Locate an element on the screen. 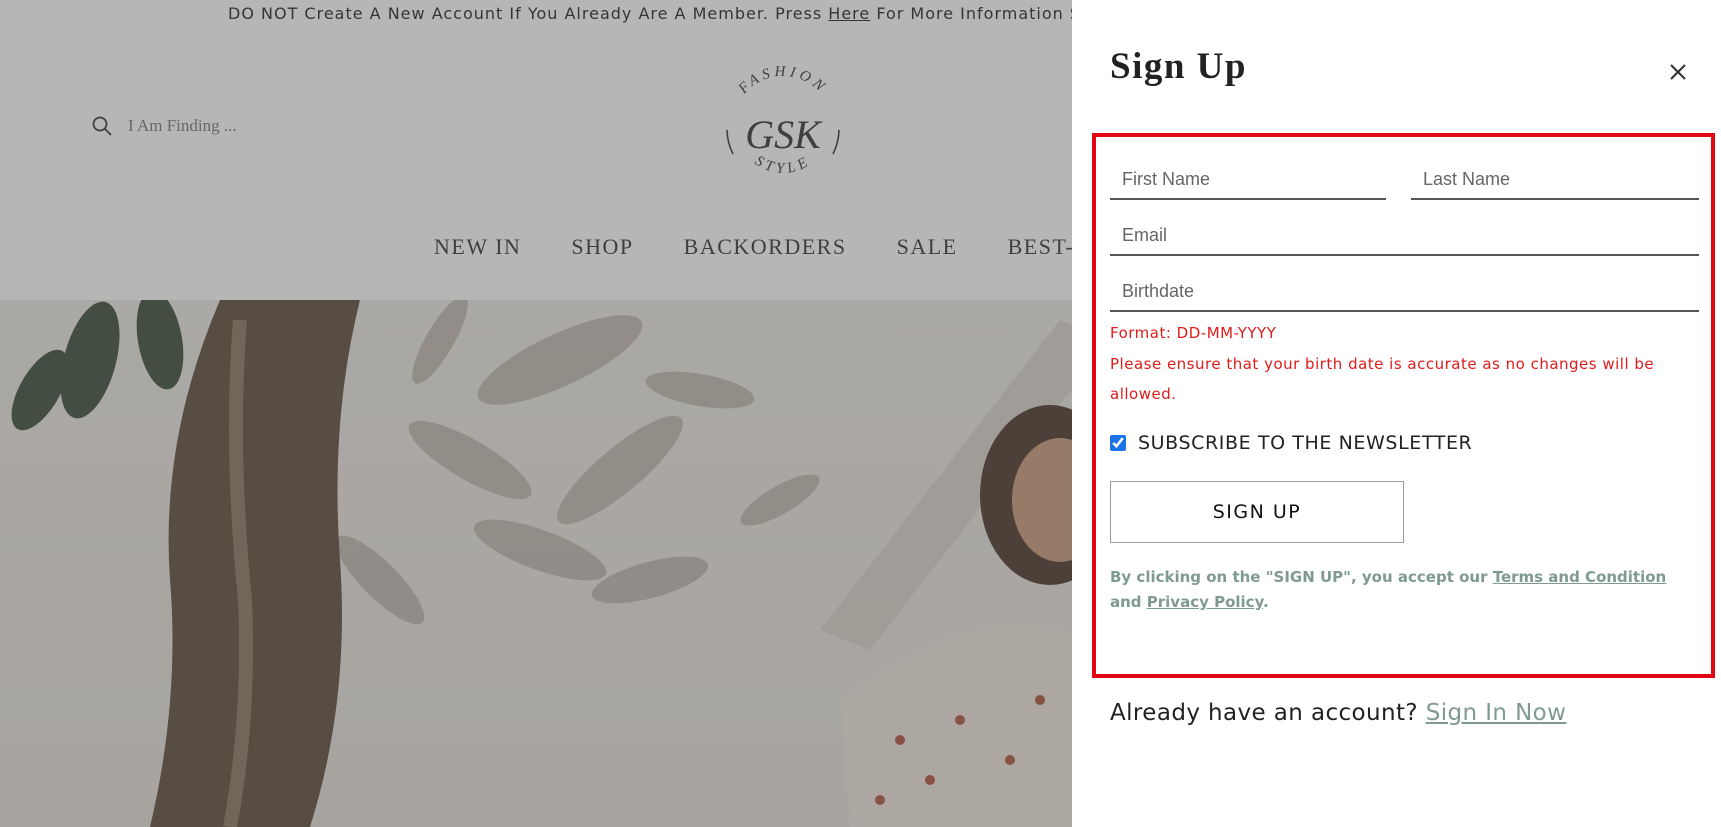 This screenshot has height=827, width=1721. signup-button: SIGN UP is located at coordinates (1257, 512).